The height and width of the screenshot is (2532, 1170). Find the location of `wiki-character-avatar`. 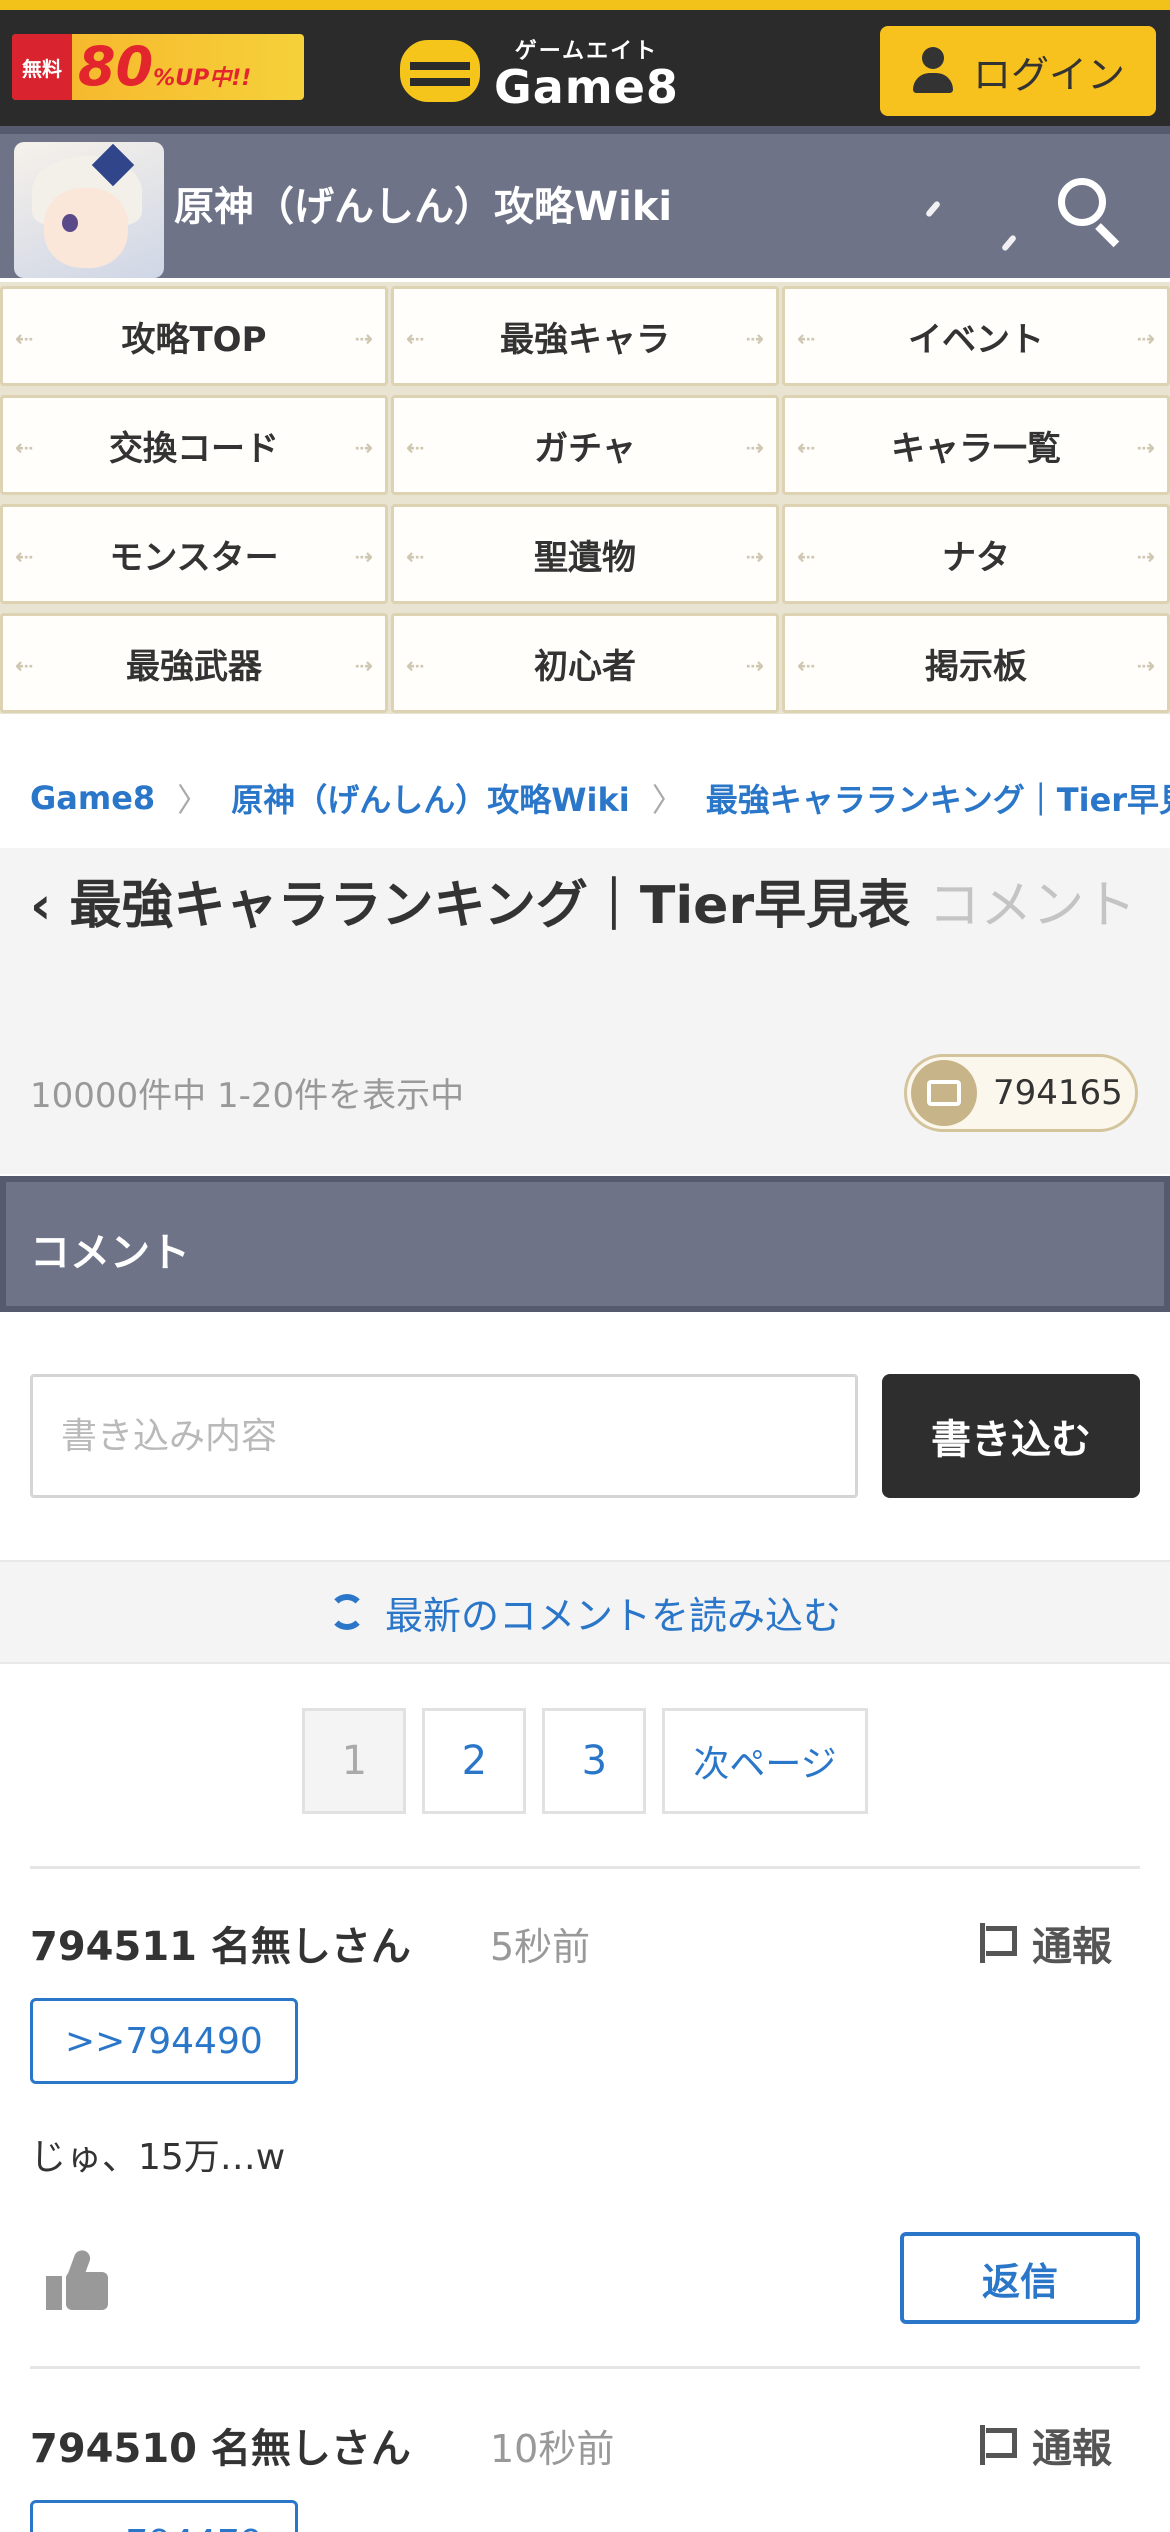

wiki-character-avatar is located at coordinates (89, 210).